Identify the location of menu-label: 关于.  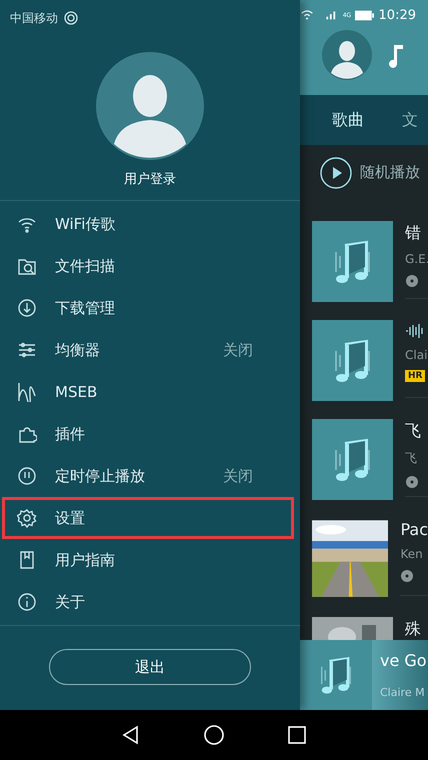
(70, 602).